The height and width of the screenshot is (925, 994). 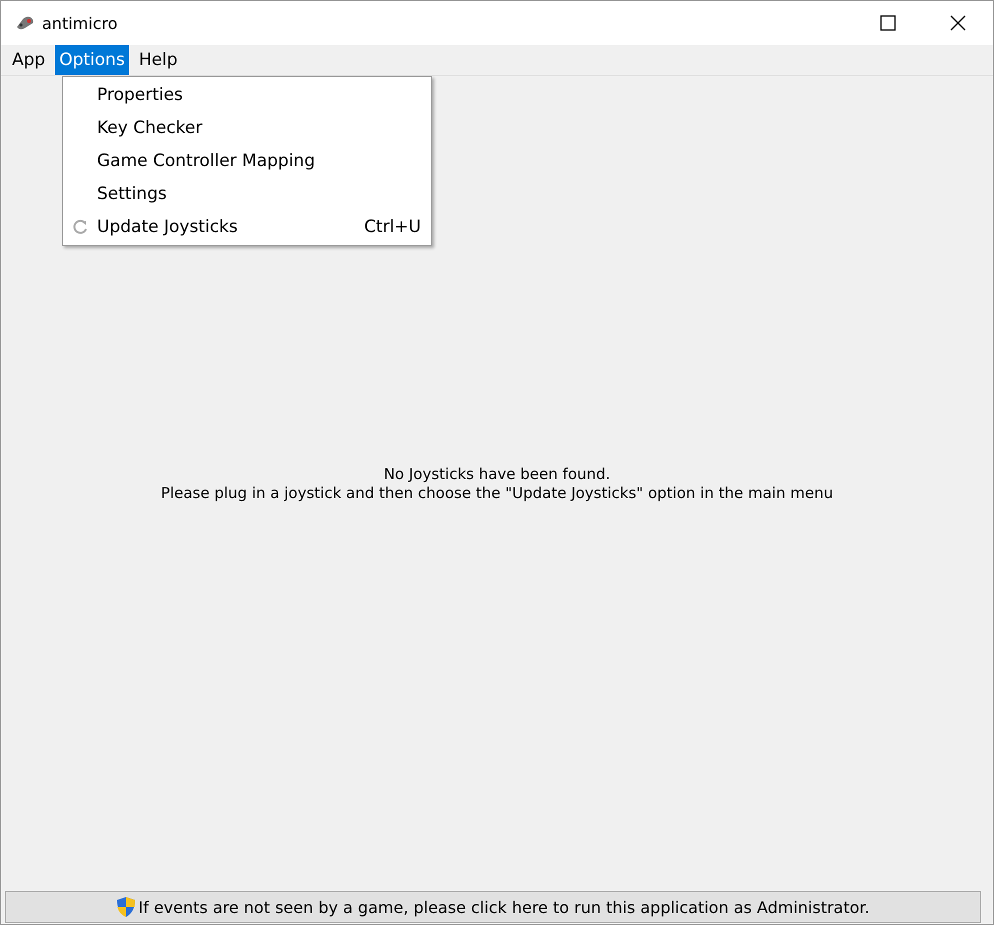 What do you see at coordinates (126, 907) in the screenshot?
I see `shield-icon` at bounding box center [126, 907].